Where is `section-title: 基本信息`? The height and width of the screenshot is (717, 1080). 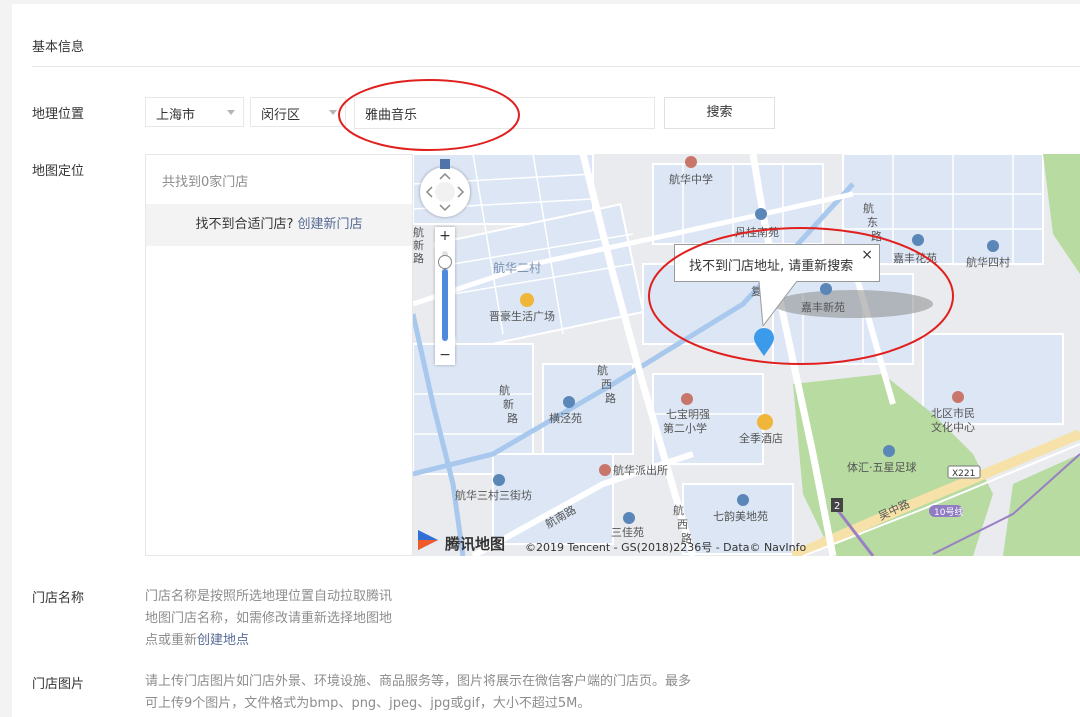
section-title: 基本信息 is located at coordinates (58, 47).